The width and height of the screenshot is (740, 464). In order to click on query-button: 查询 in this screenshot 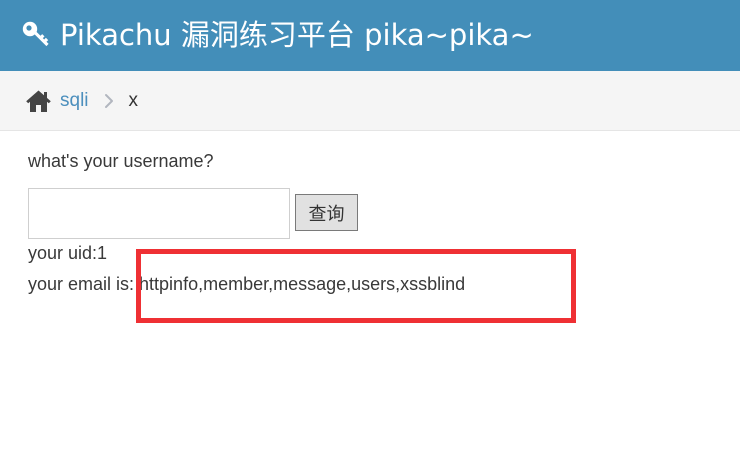, I will do `click(326, 212)`.